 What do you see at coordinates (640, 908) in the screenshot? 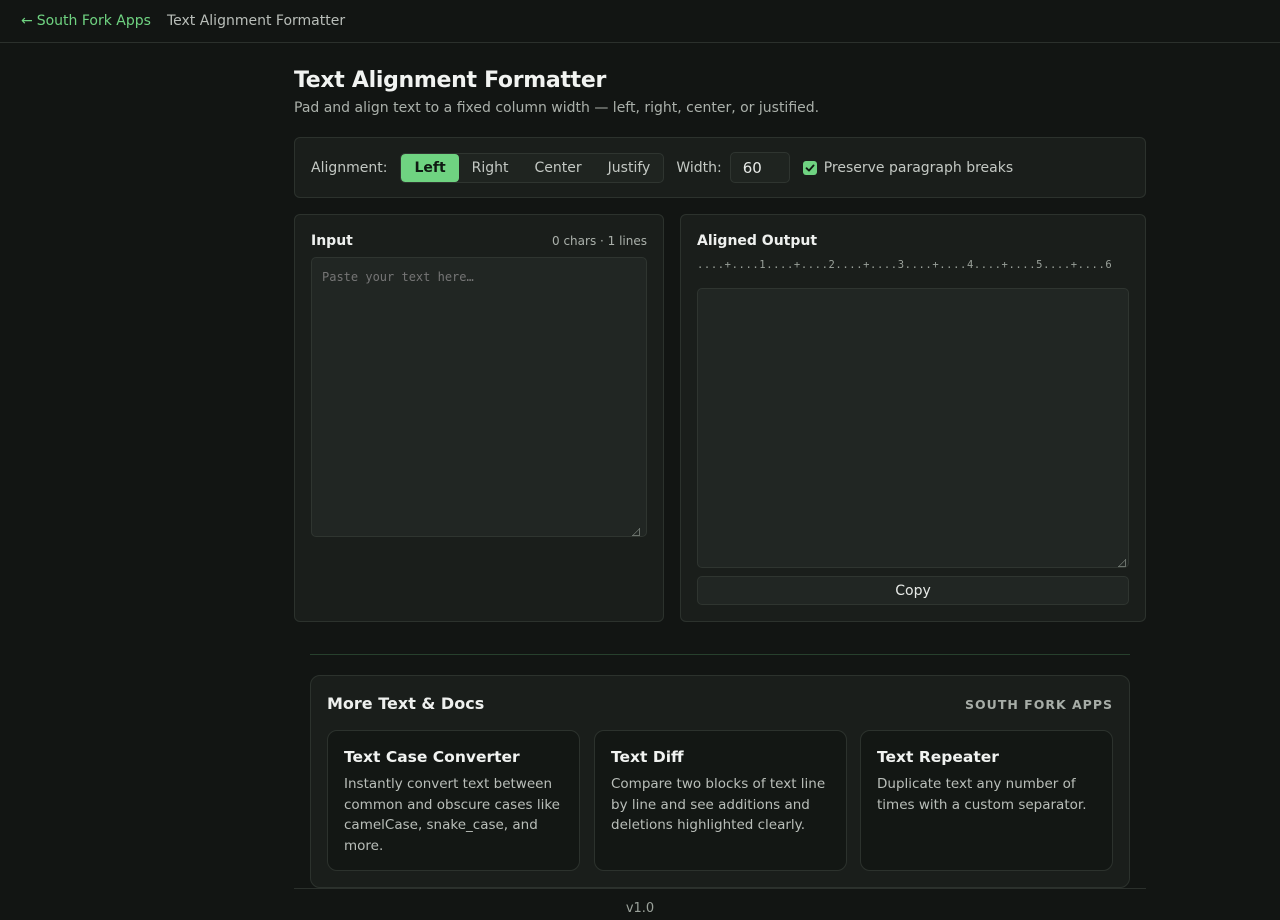
I see `version-label: v1.0` at bounding box center [640, 908].